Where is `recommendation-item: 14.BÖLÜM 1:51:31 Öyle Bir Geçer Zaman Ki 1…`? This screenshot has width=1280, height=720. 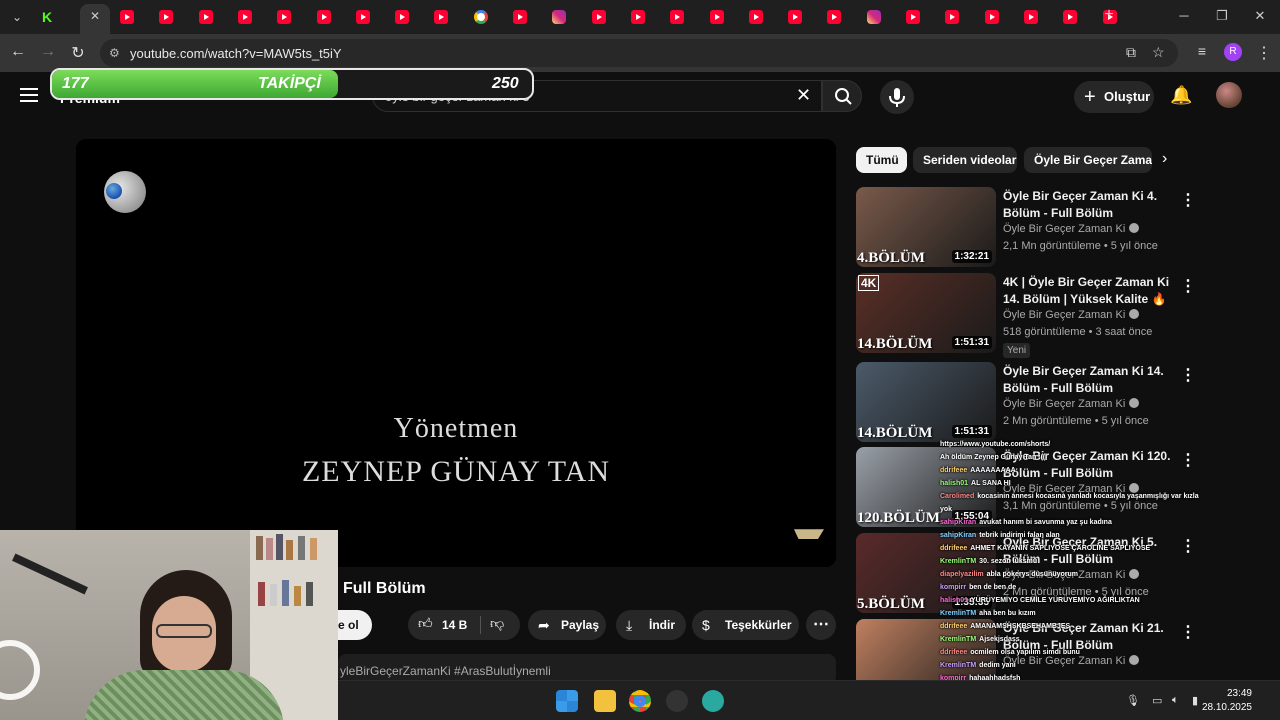
recommendation-item: 14.BÖLÜM 1:51:31 Öyle Bir Geçer Zaman Ki 1… is located at coordinates (1026, 402).